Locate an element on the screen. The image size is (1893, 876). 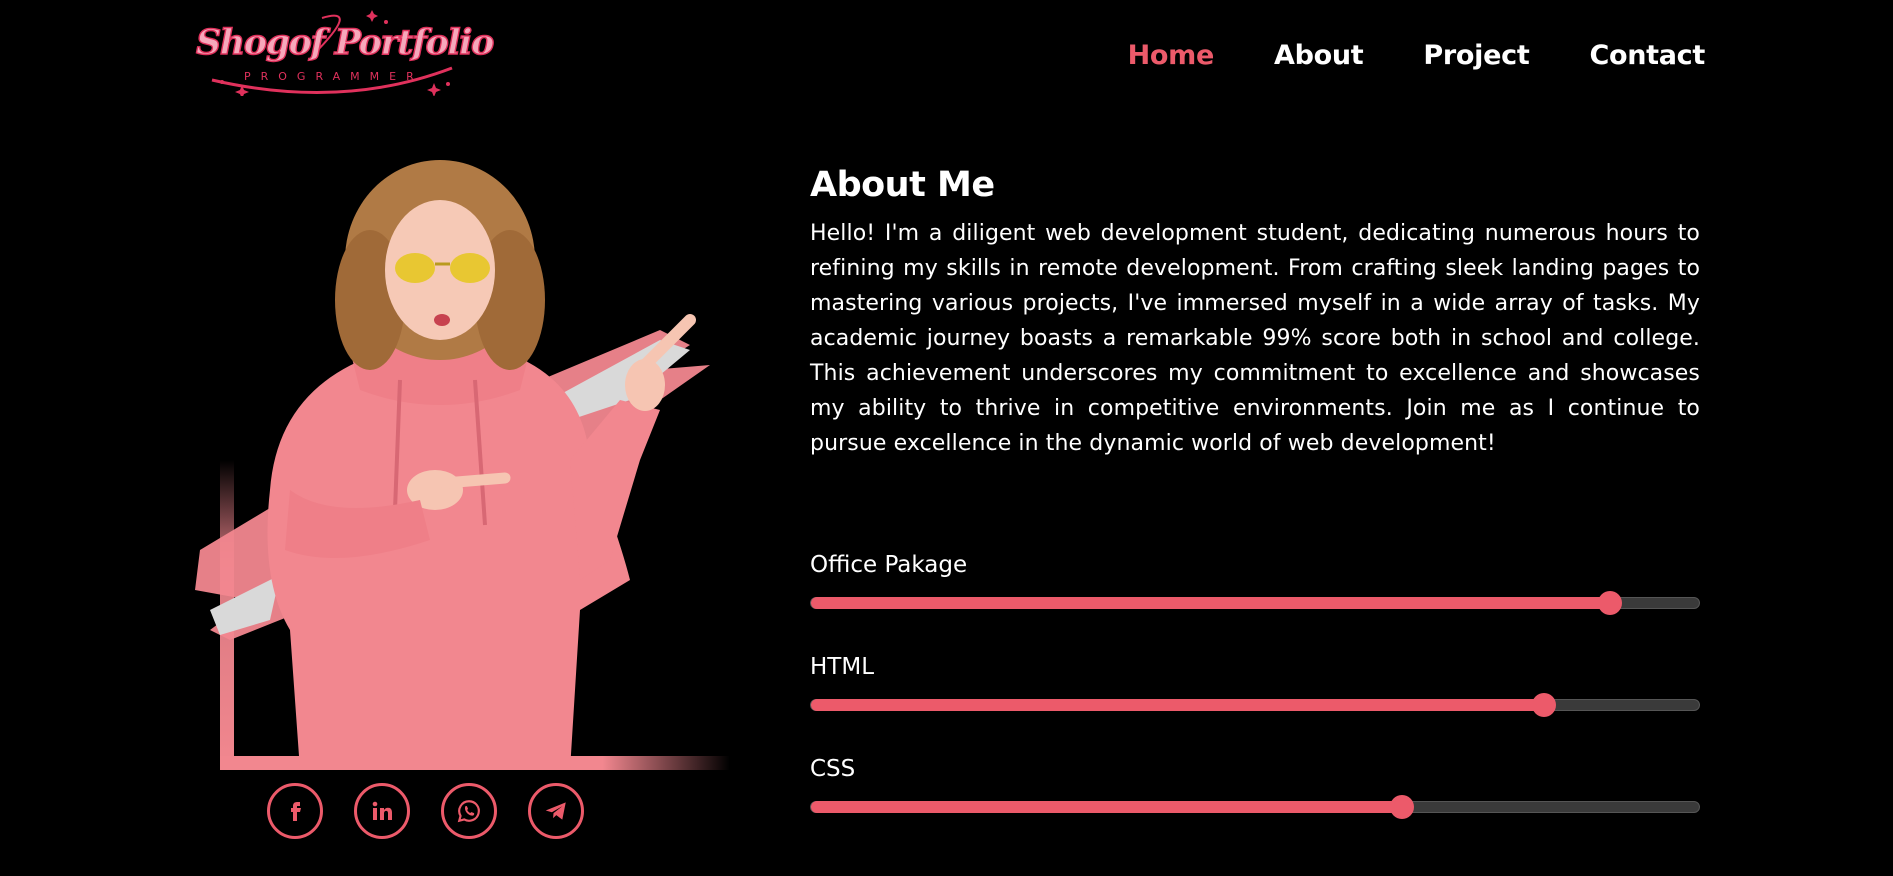
skill-office-pakage: Office Pakage is located at coordinates (1255, 583).